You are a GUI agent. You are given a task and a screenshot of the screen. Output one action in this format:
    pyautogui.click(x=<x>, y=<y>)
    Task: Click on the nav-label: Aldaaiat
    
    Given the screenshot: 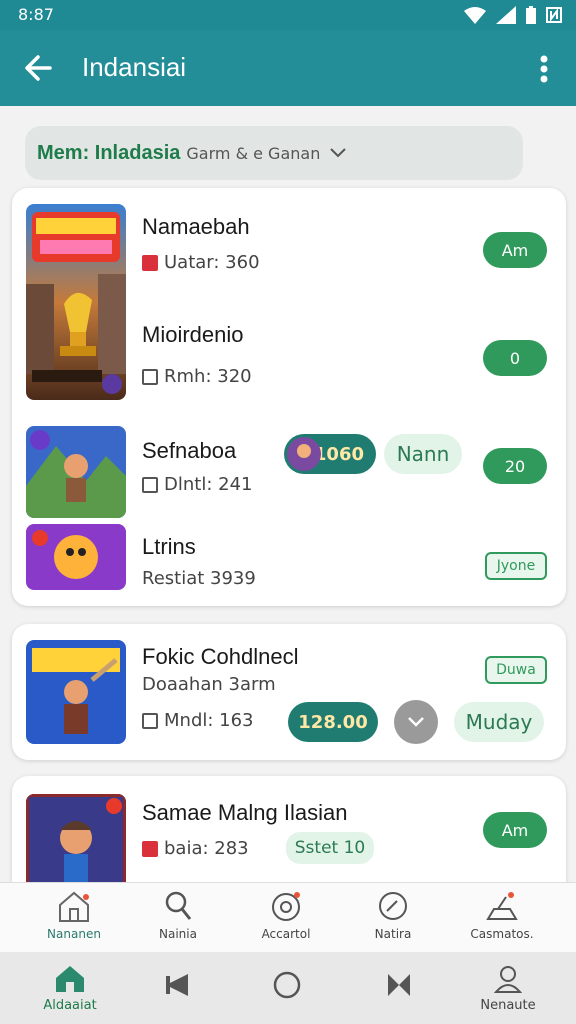 What is the action you would take?
    pyautogui.click(x=70, y=1005)
    